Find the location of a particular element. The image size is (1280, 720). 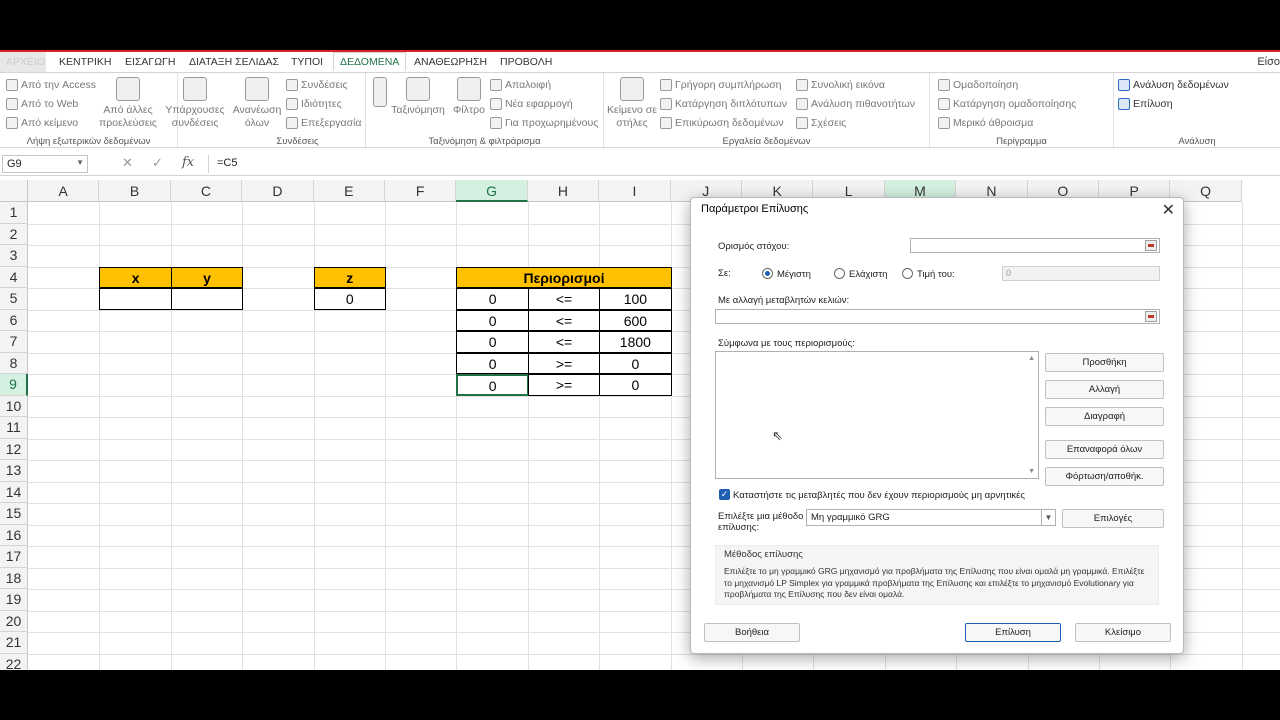

solve-button: Επίλυση is located at coordinates (1013, 632).